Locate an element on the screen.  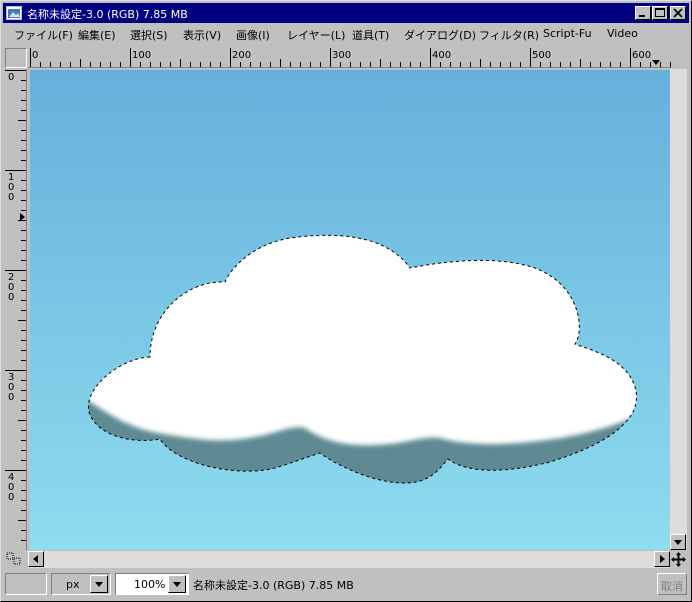
arrow-down-icon is located at coordinates (678, 542).